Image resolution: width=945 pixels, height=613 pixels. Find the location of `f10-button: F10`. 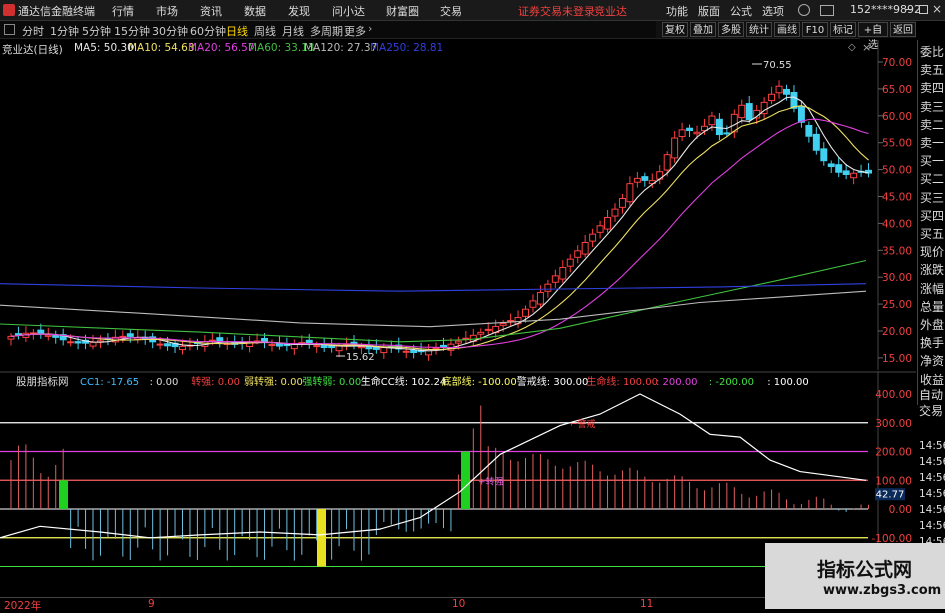

f10-button: F10 is located at coordinates (815, 29).